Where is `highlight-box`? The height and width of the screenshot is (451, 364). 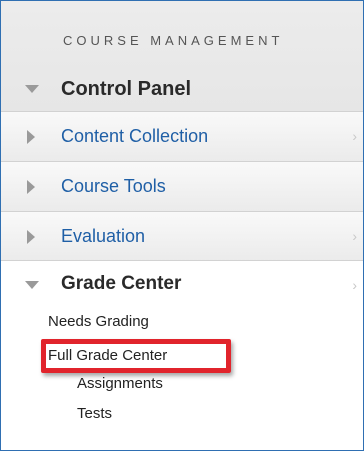 highlight-box is located at coordinates (136, 356).